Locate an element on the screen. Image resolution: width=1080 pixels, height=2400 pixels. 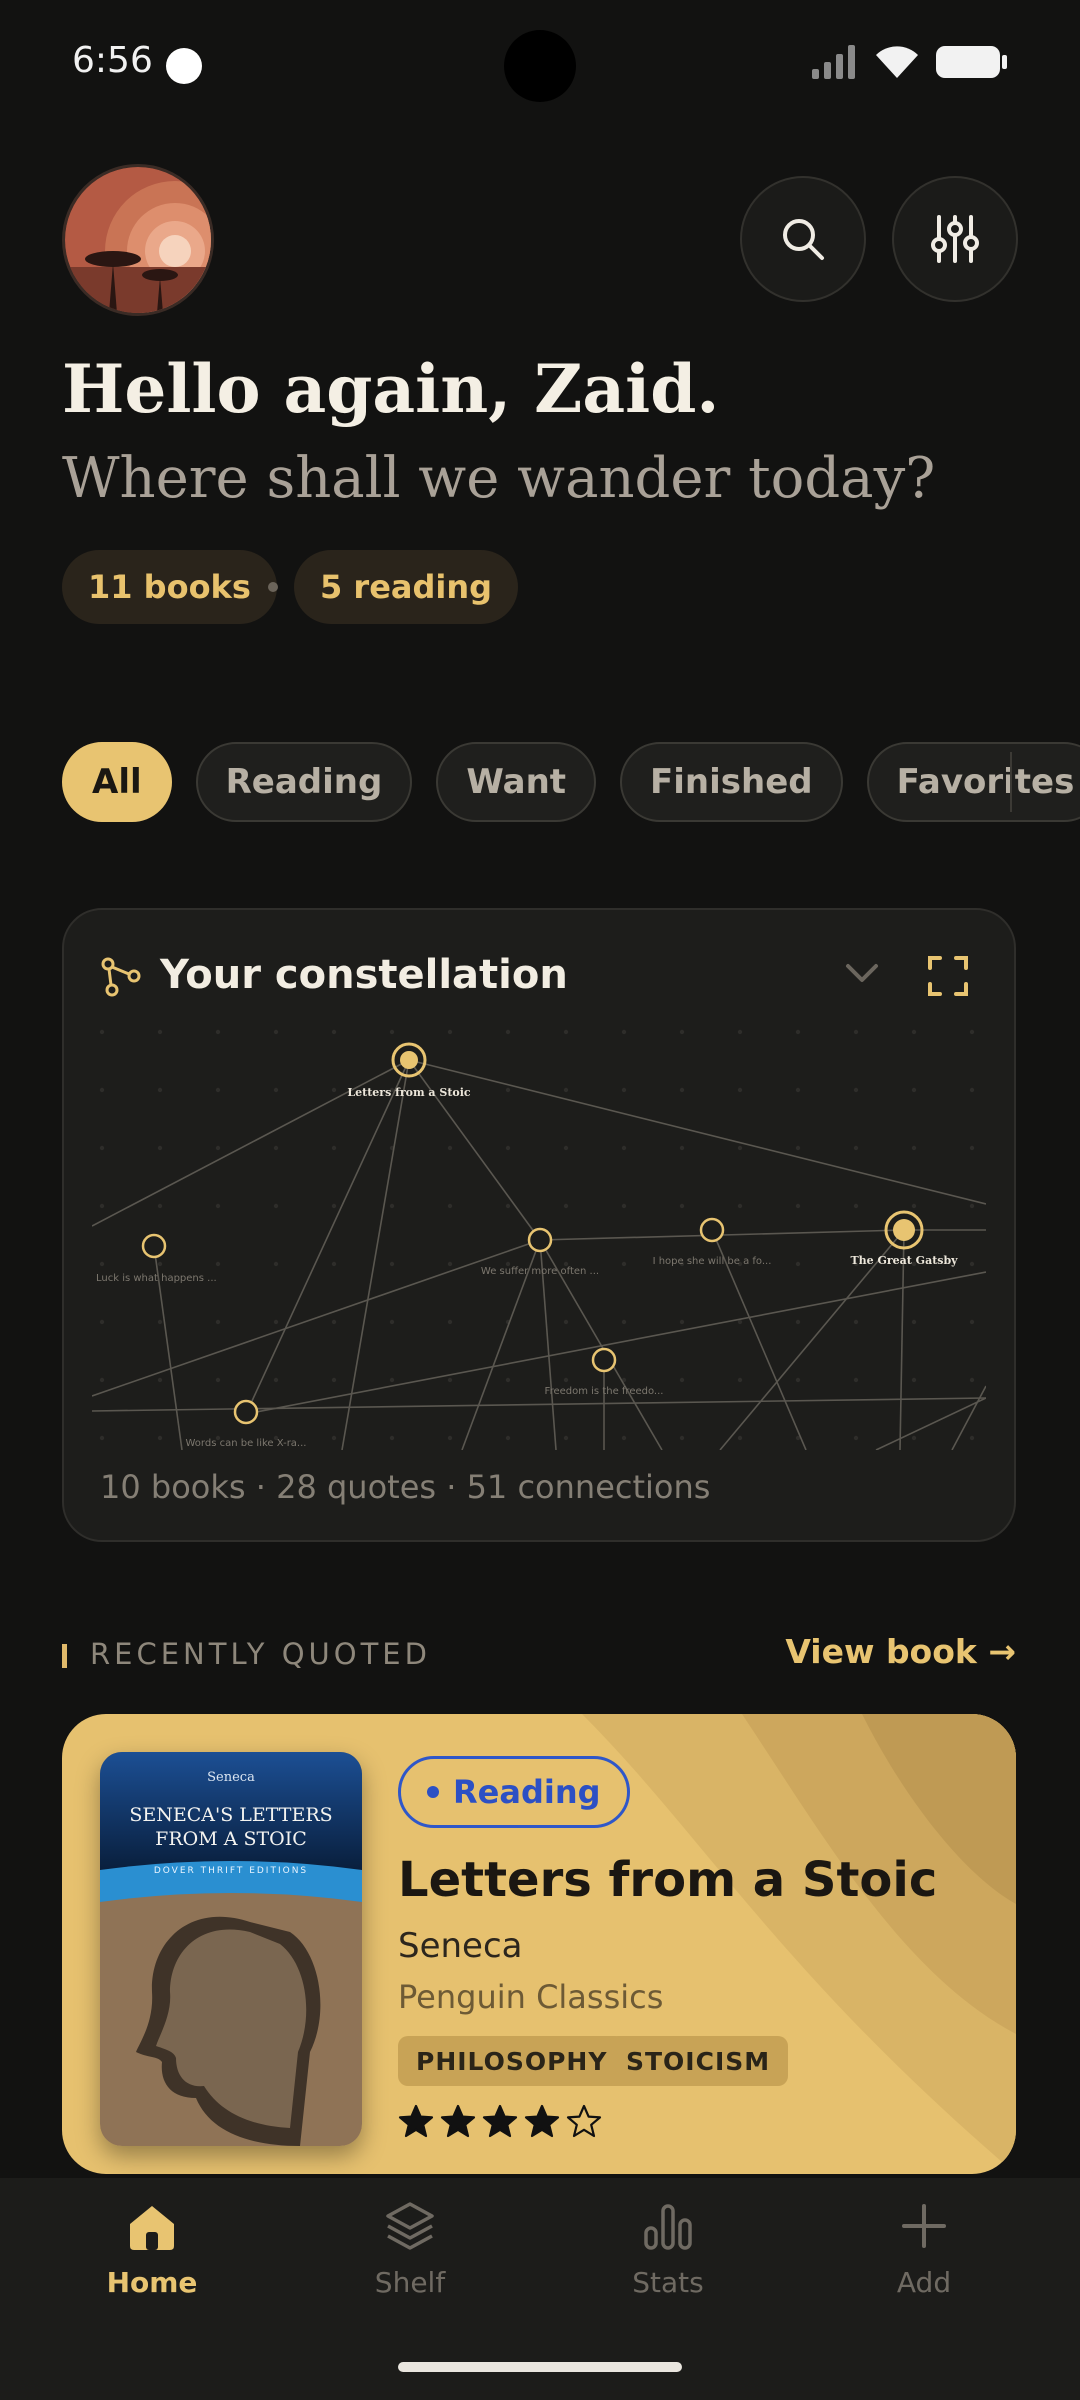
battery-icon is located at coordinates (971, 62).